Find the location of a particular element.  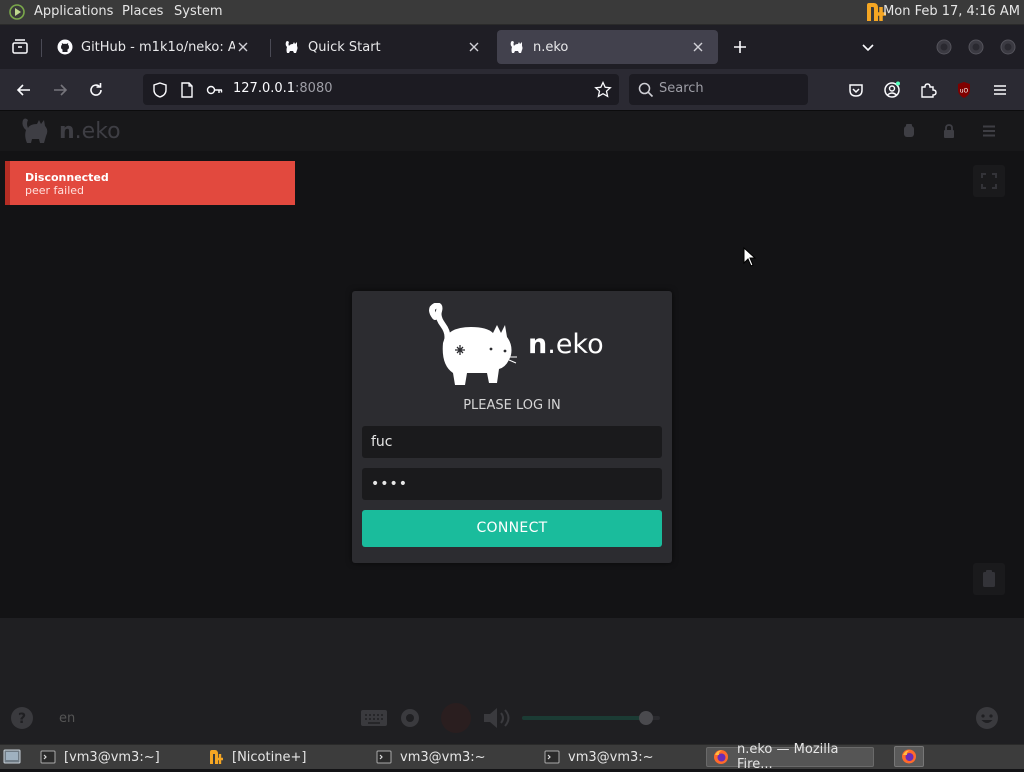

search-placeholder: Search is located at coordinates (681, 88).